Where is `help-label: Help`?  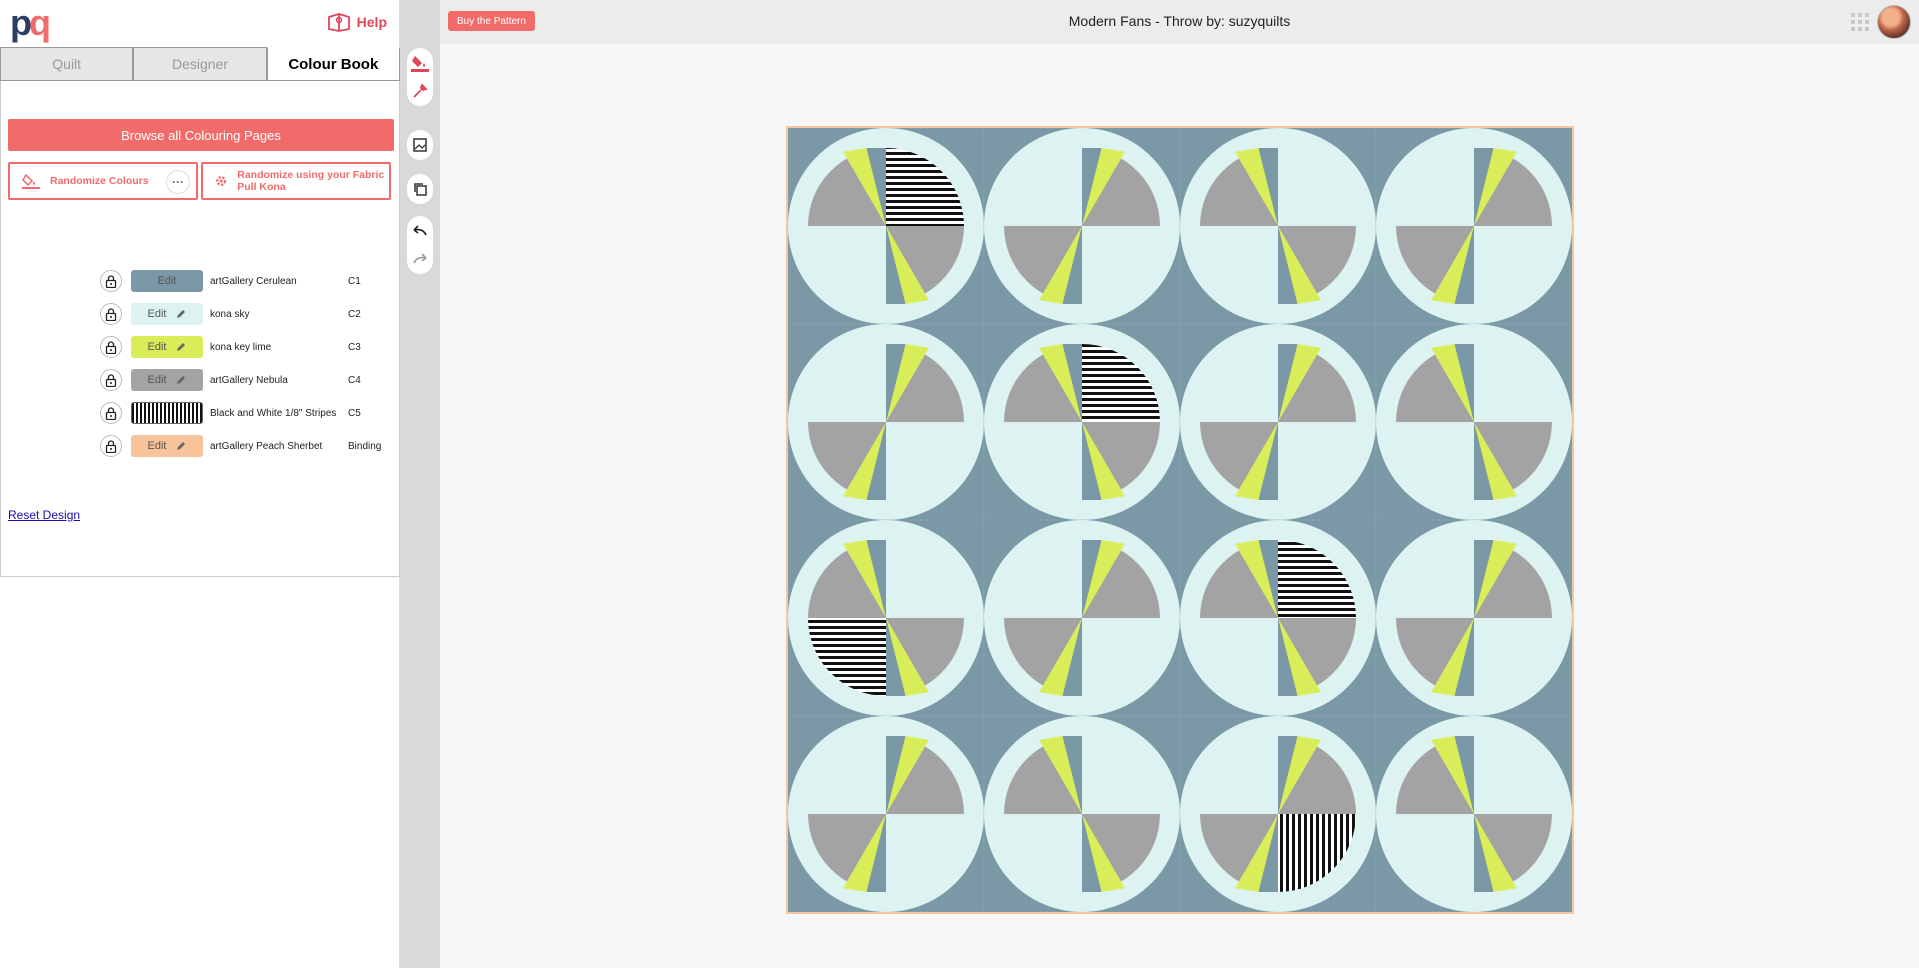 help-label: Help is located at coordinates (371, 22).